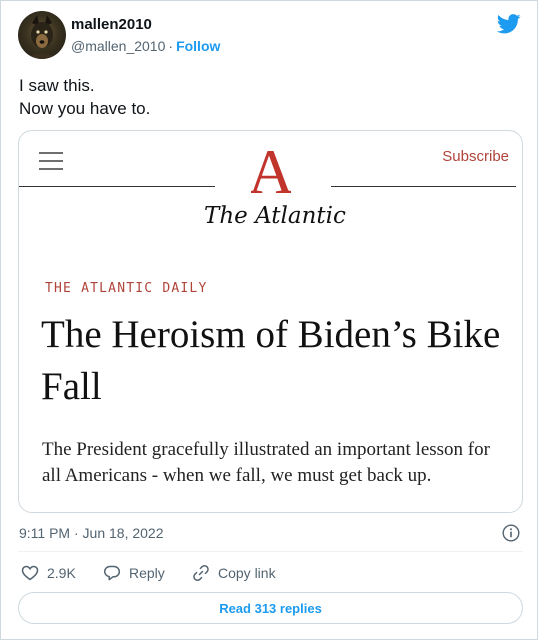 The image size is (538, 640). I want to click on reply-icon, so click(112, 573).